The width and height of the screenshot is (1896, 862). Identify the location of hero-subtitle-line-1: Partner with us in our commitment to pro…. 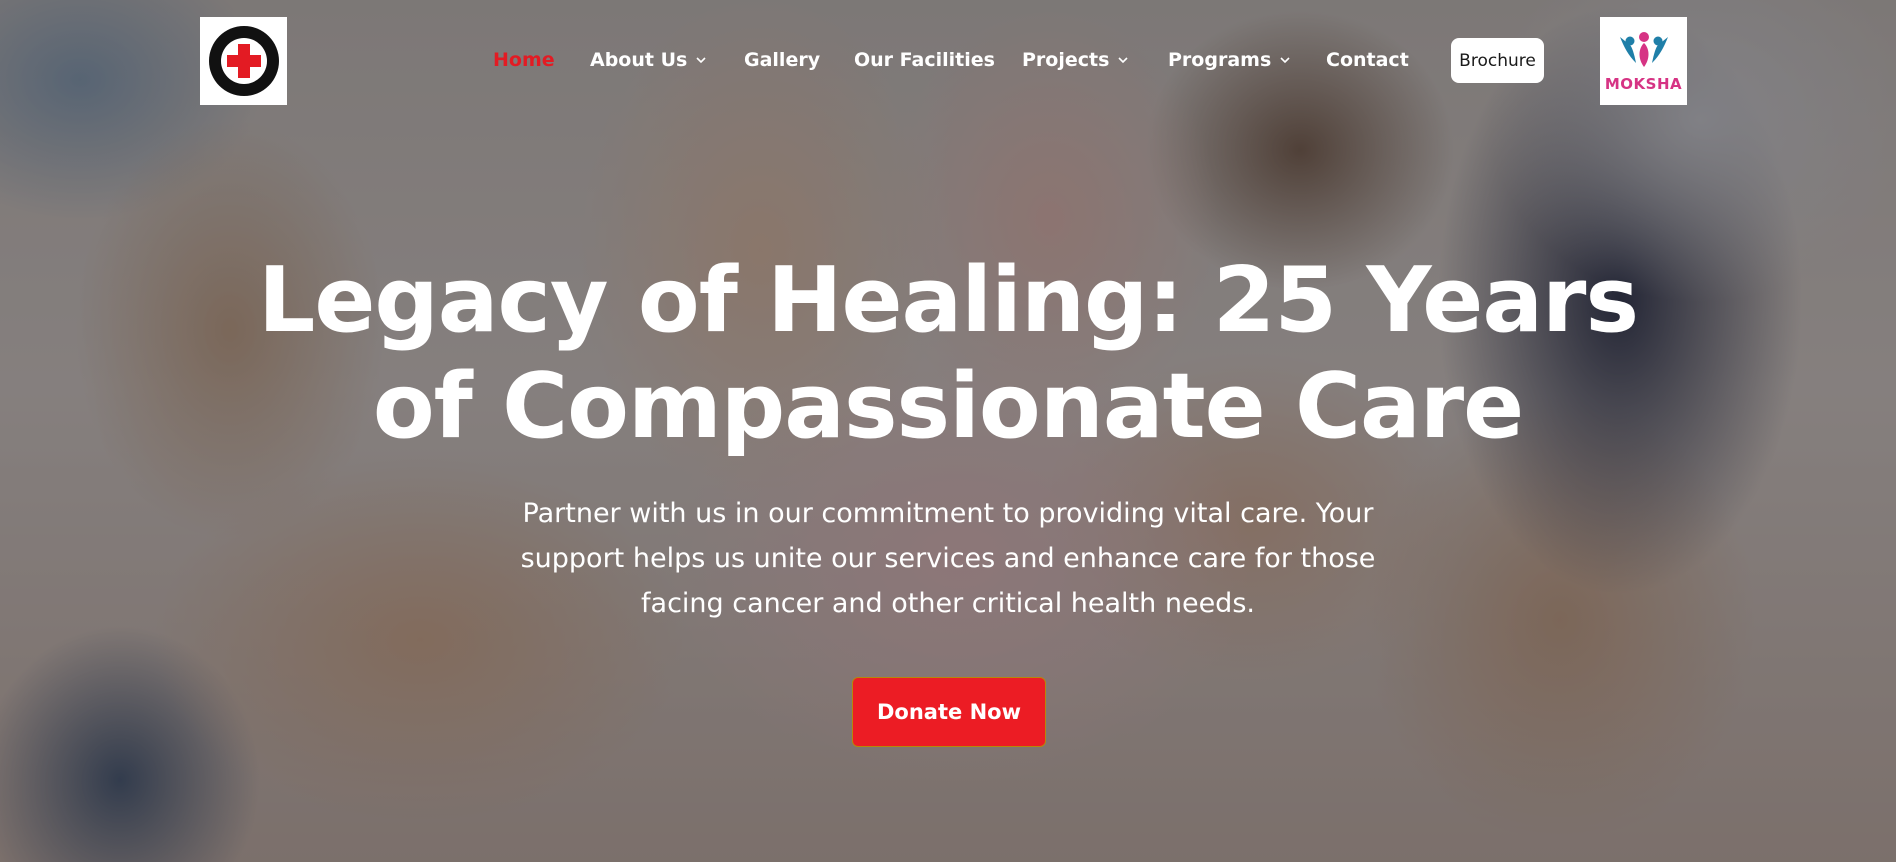
(948, 513).